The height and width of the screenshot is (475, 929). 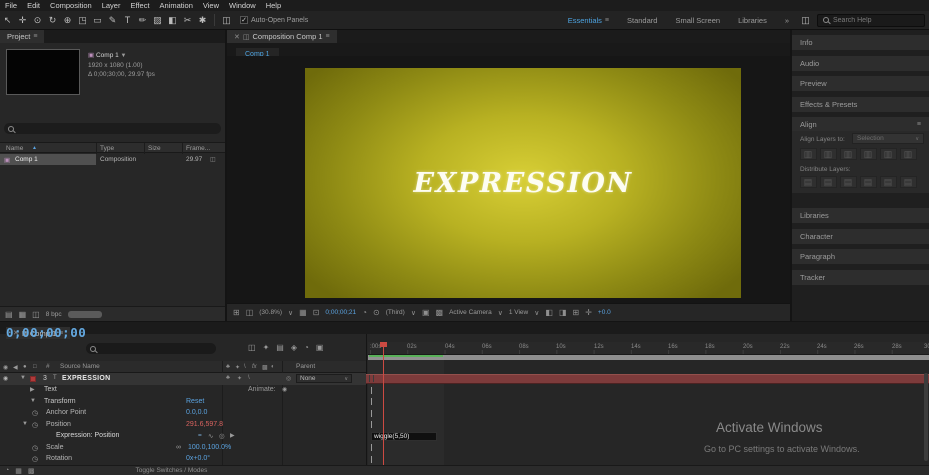 What do you see at coordinates (211, 5) in the screenshot?
I see `menu-view: View` at bounding box center [211, 5].